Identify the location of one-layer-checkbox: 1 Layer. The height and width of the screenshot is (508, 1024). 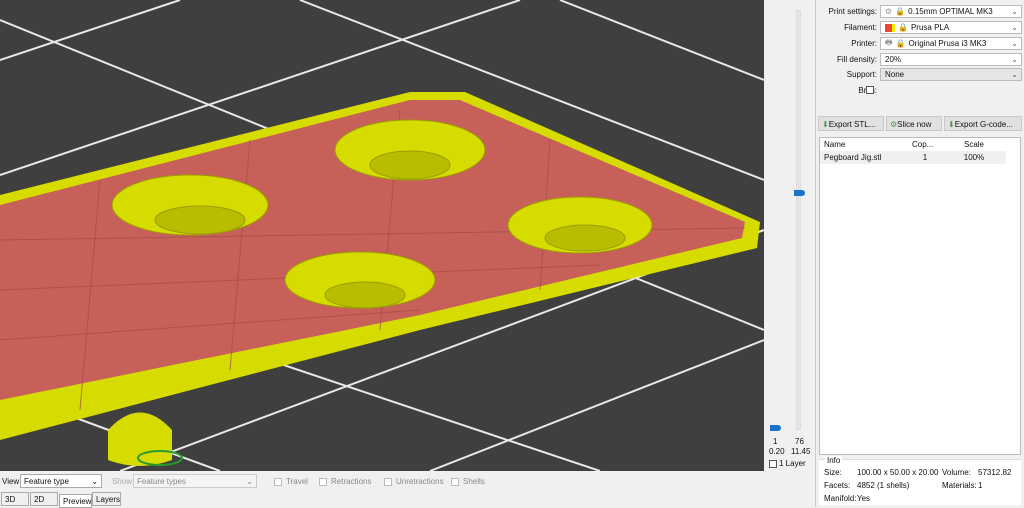
(787, 463).